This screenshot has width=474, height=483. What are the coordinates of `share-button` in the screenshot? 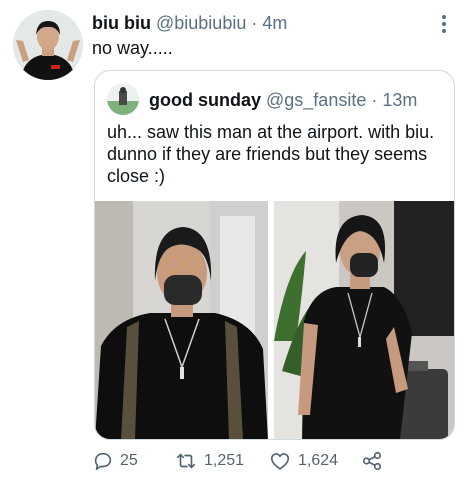 It's located at (375, 461).